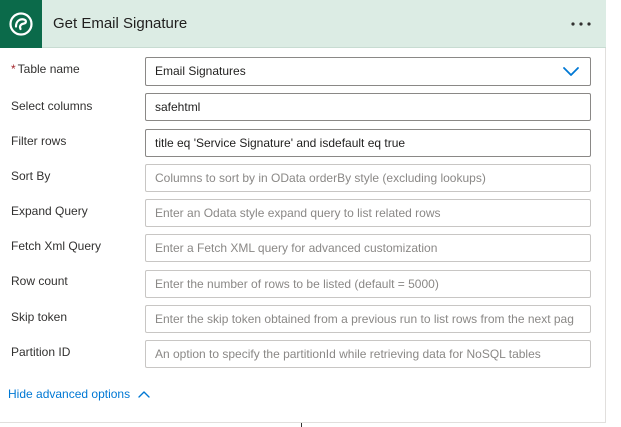 This screenshot has height=427, width=621. Describe the element at coordinates (56, 246) in the screenshot. I see `fetch-xml-query-label: Fetch Xml Query` at that location.